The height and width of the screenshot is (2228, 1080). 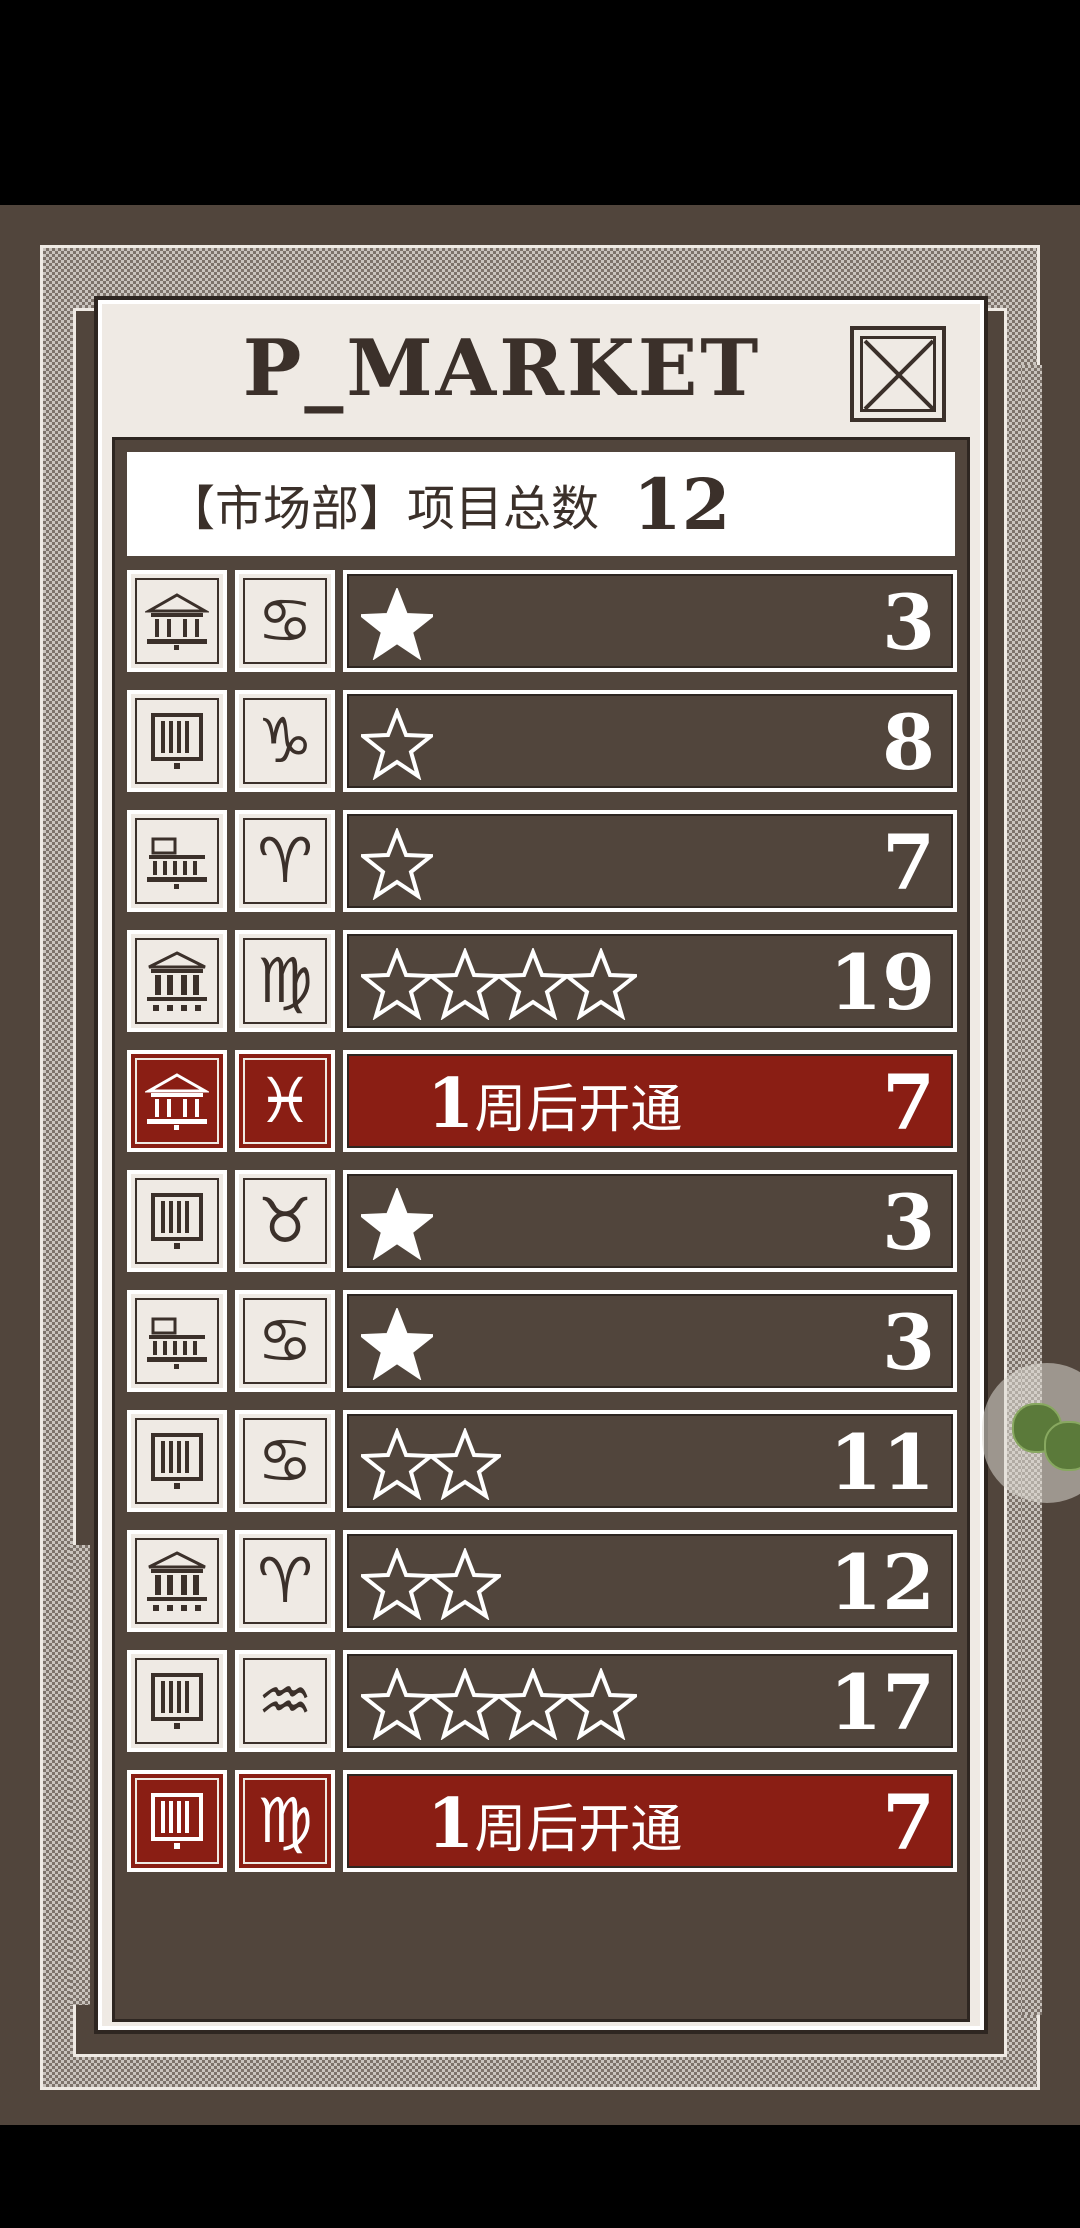 What do you see at coordinates (1062, 1446) in the screenshot?
I see `assistant-icon-part` at bounding box center [1062, 1446].